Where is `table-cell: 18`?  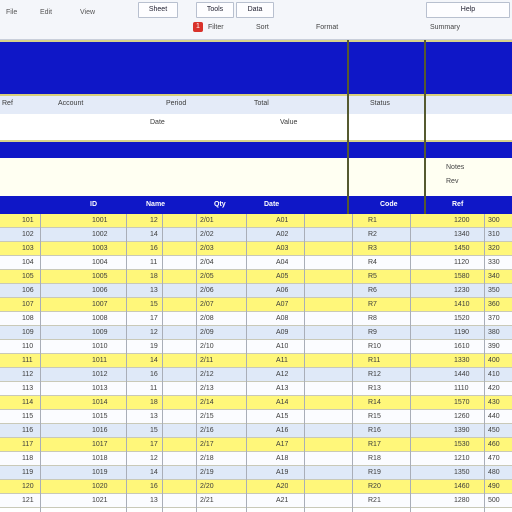 table-cell: 18 is located at coordinates (154, 402).